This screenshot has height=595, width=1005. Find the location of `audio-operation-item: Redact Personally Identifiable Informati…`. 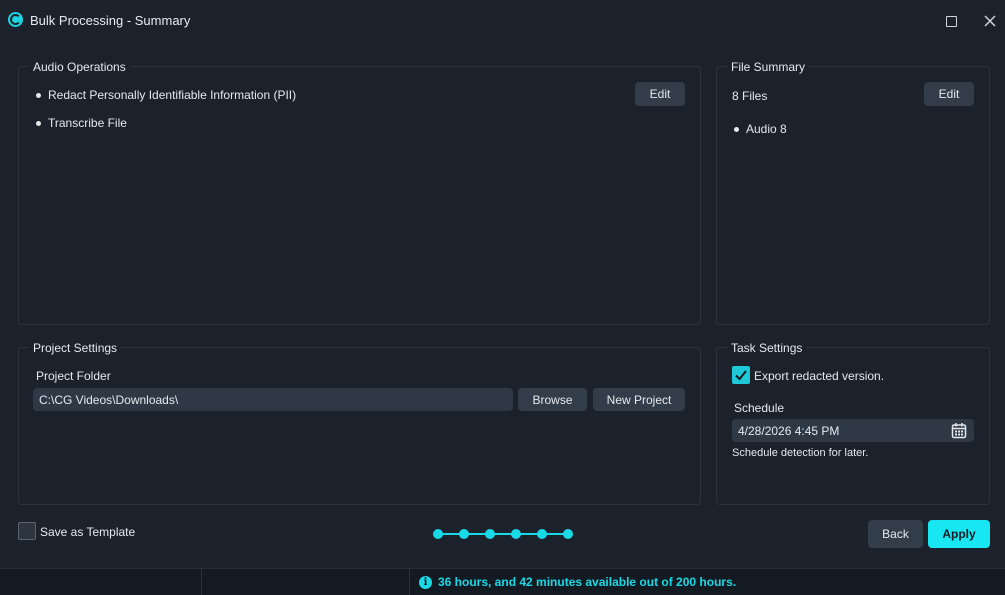

audio-operation-item: Redact Personally Identifiable Informati… is located at coordinates (166, 95).